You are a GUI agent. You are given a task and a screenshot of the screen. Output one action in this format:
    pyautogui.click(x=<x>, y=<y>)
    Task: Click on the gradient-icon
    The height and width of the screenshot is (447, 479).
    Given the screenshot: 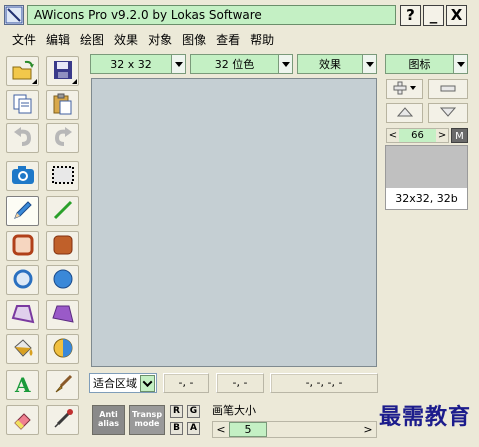 What is the action you would take?
    pyautogui.click(x=63, y=349)
    